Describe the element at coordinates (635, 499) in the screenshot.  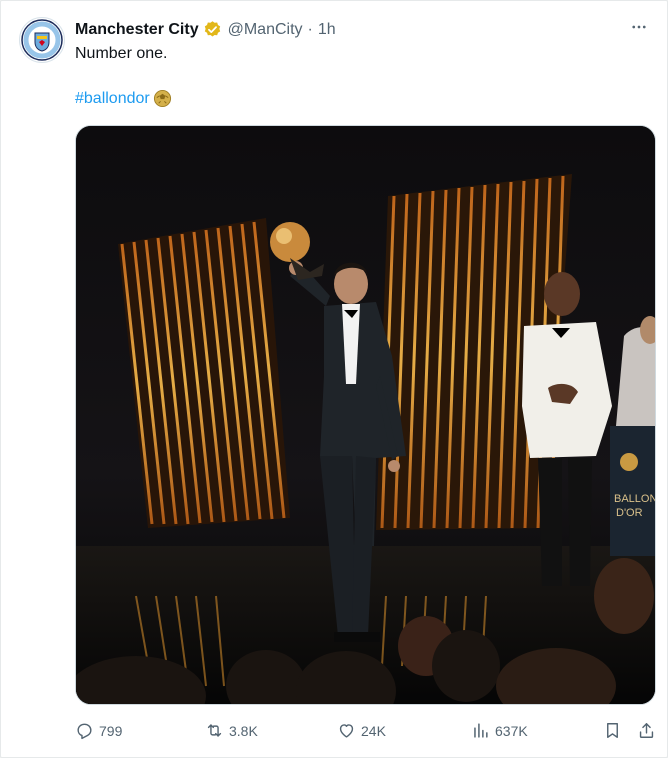
I see `podium-sign-text-1: BALLON` at that location.